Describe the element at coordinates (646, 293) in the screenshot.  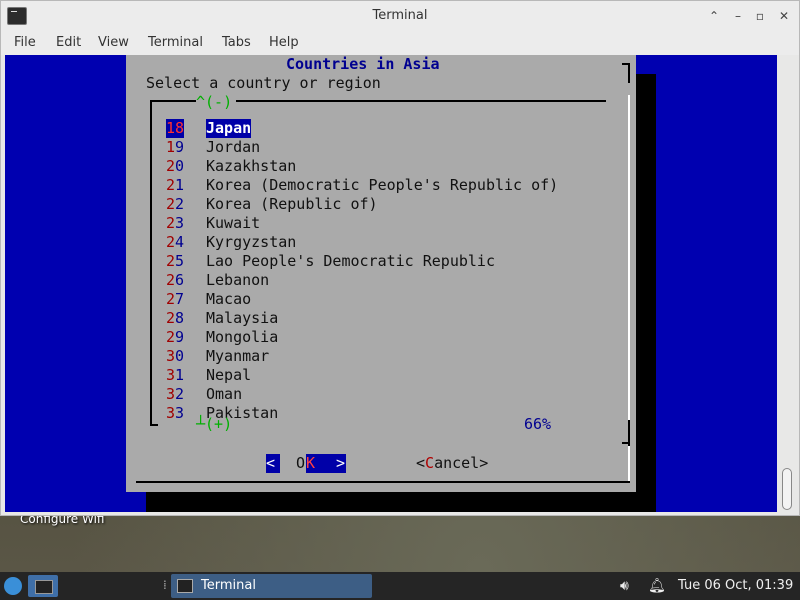
I see `dialog-shadow-right` at that location.